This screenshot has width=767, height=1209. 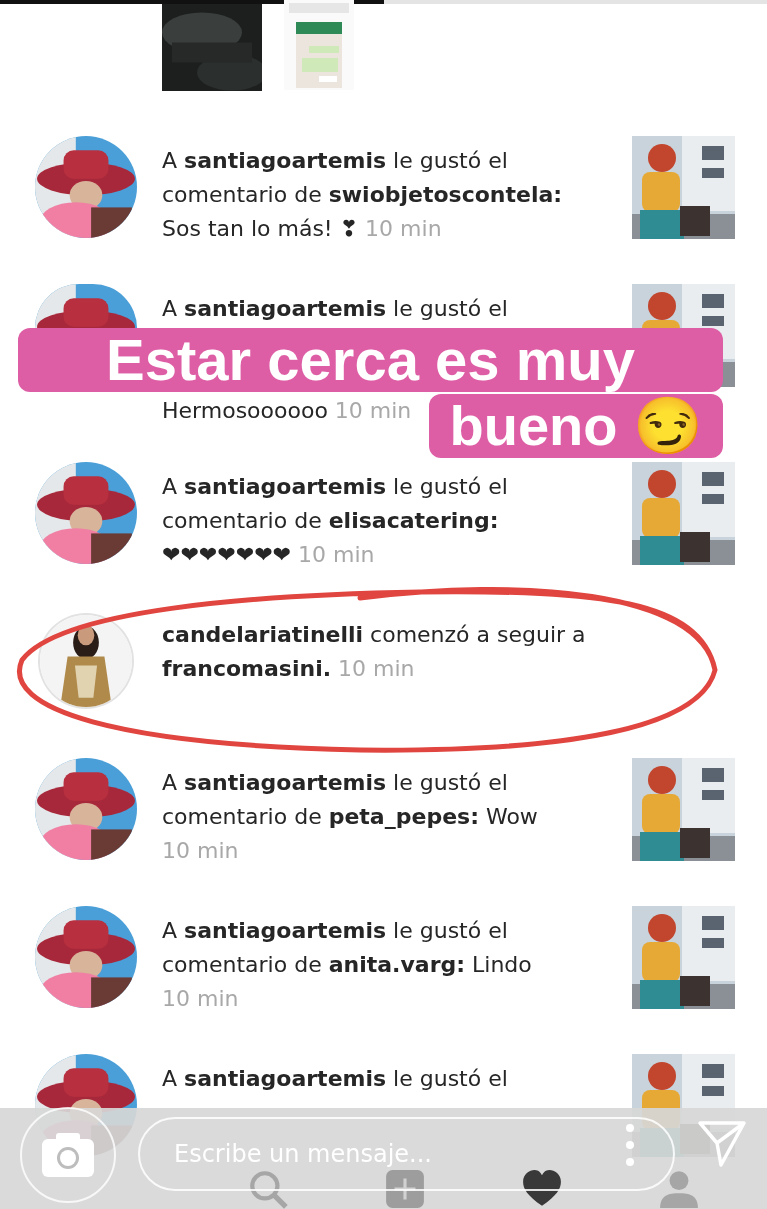 What do you see at coordinates (335, 521) in the screenshot?
I see `notification-text: A santiagoartemis le gustó el comentario de elisacatering: ❤❤❤❤❤❤❤ 10 min` at bounding box center [335, 521].